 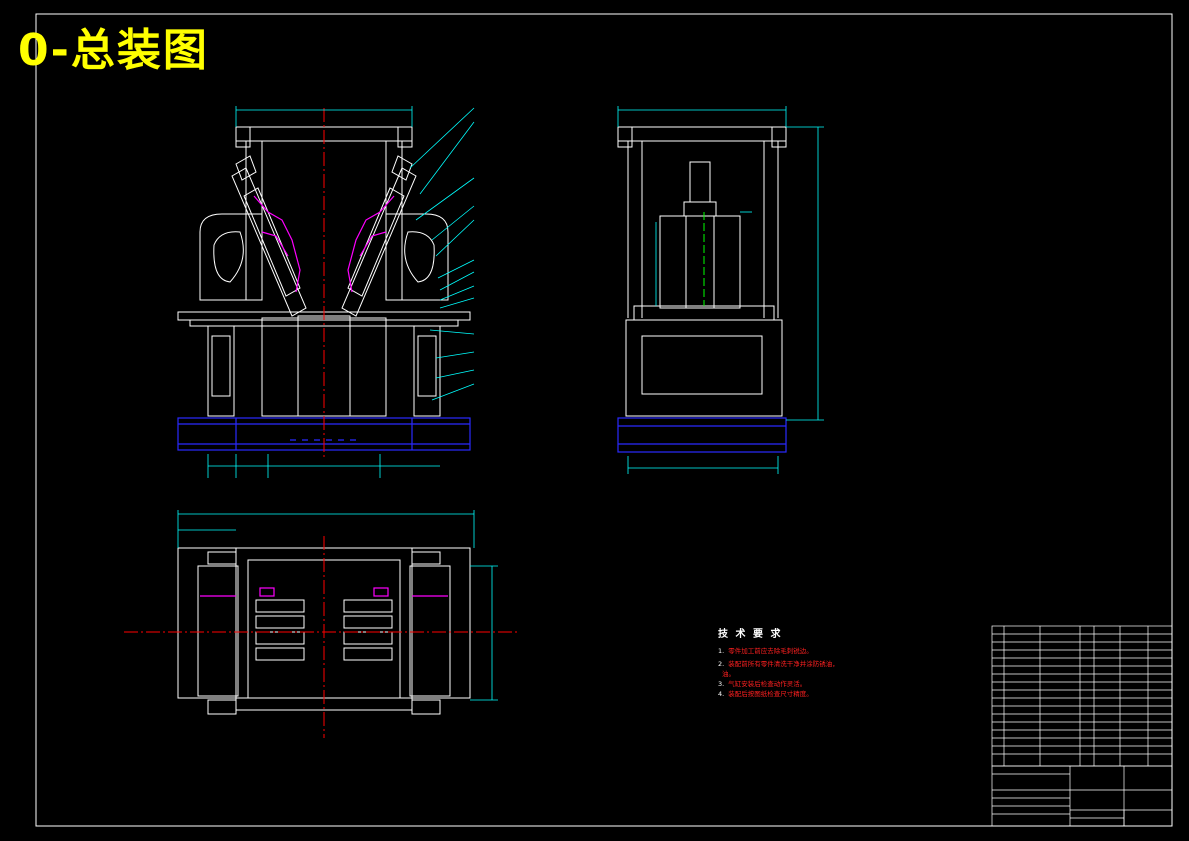 What do you see at coordinates (379, 236) in the screenshot?
I see `right-cylinder-assembly` at bounding box center [379, 236].